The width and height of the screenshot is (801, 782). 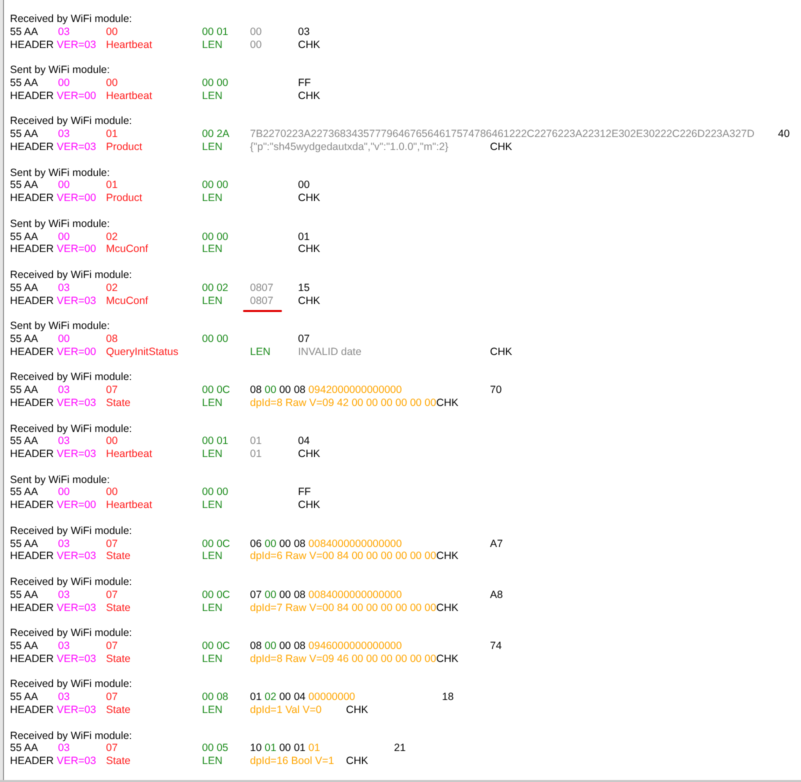 I want to click on hex-text: A8, so click(x=496, y=594).